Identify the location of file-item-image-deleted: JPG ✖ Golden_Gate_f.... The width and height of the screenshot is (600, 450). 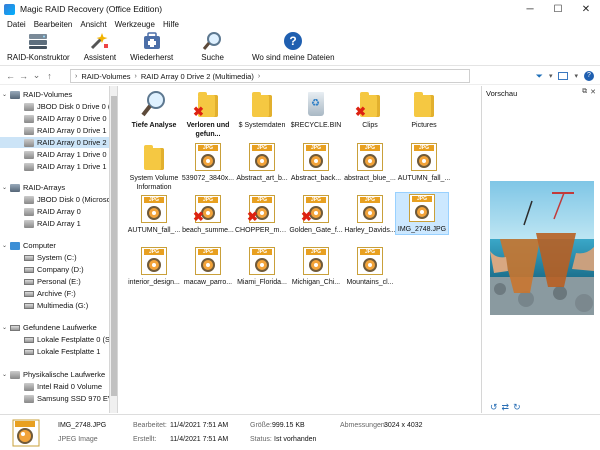
(316, 214).